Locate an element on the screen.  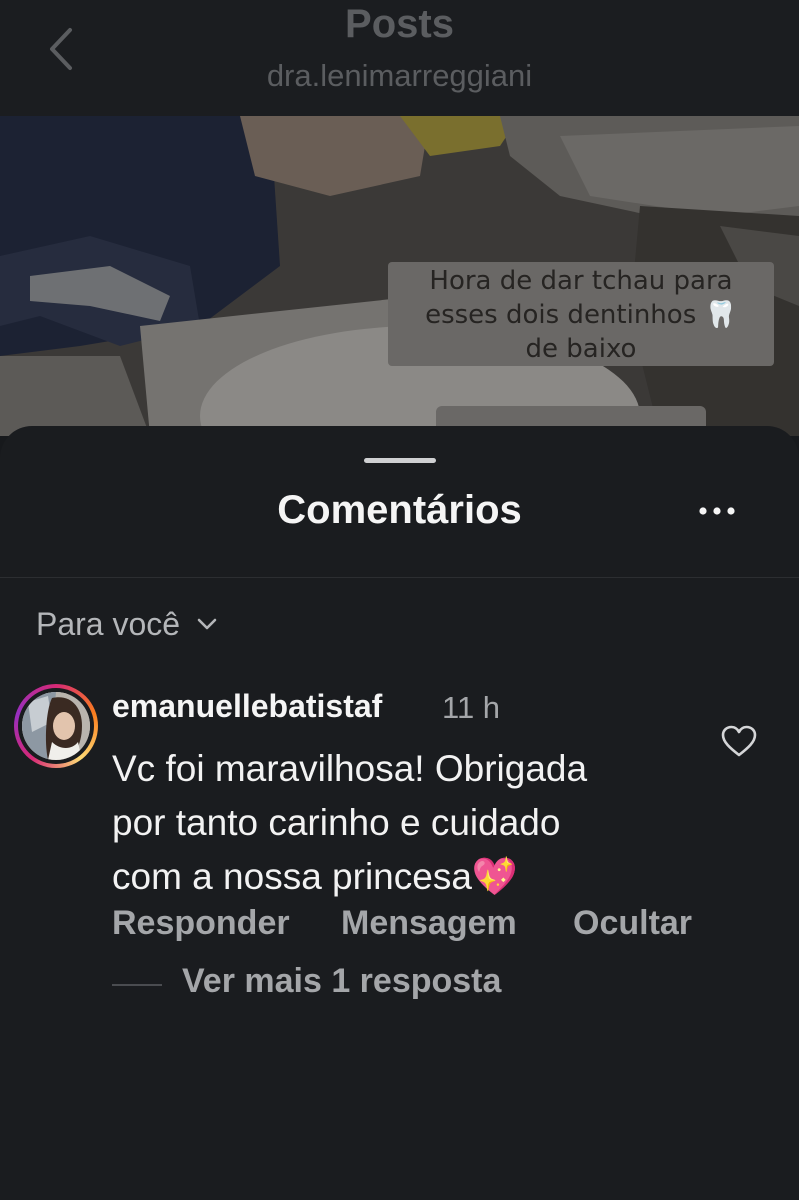
comment-sort-dropdown: Para você is located at coordinates (127, 624).